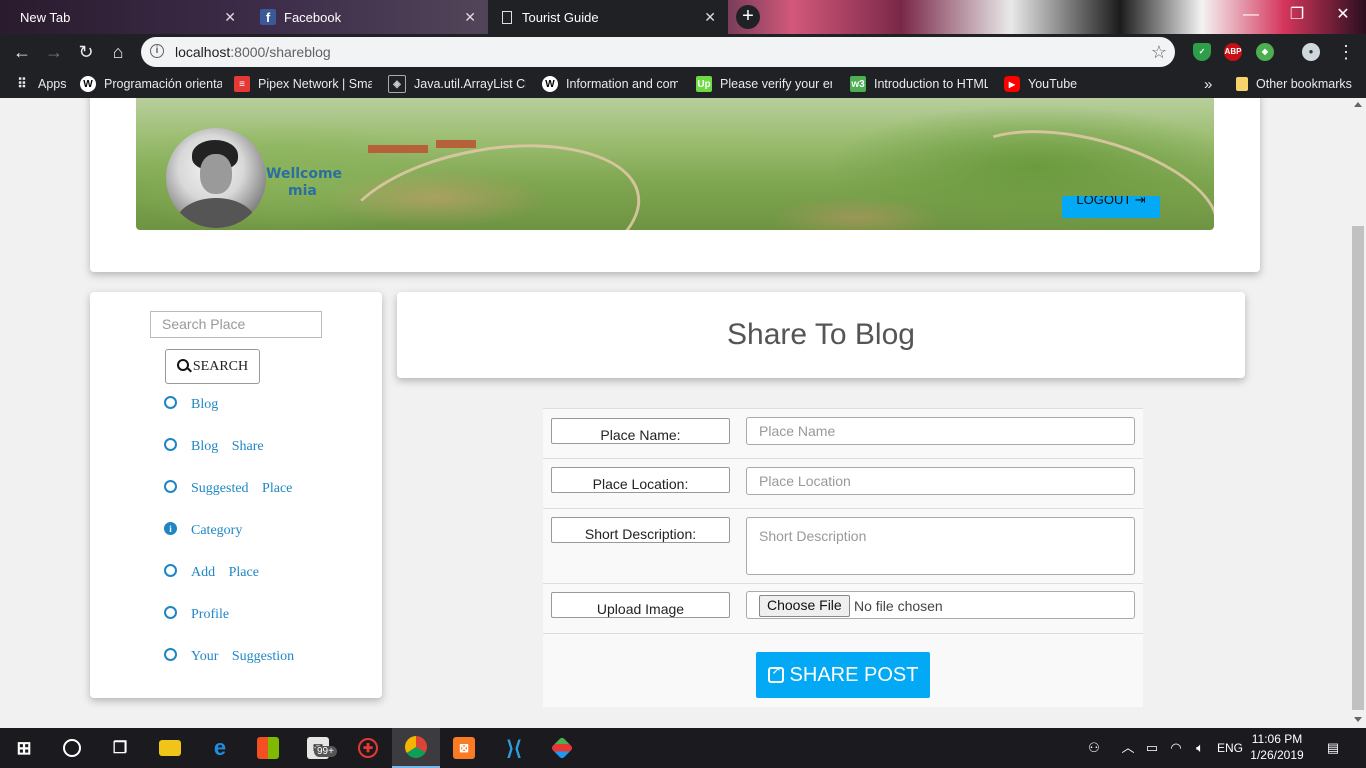  What do you see at coordinates (88, 84) in the screenshot?
I see `wikipedia-icon: W` at bounding box center [88, 84].